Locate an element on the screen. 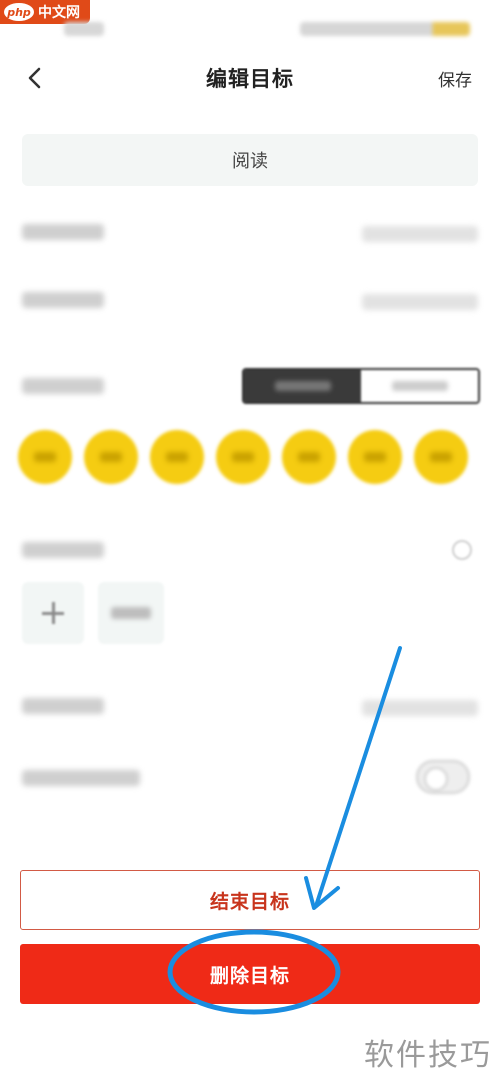 This screenshot has width=500, height=1084. start-date-value is located at coordinates (420, 234).